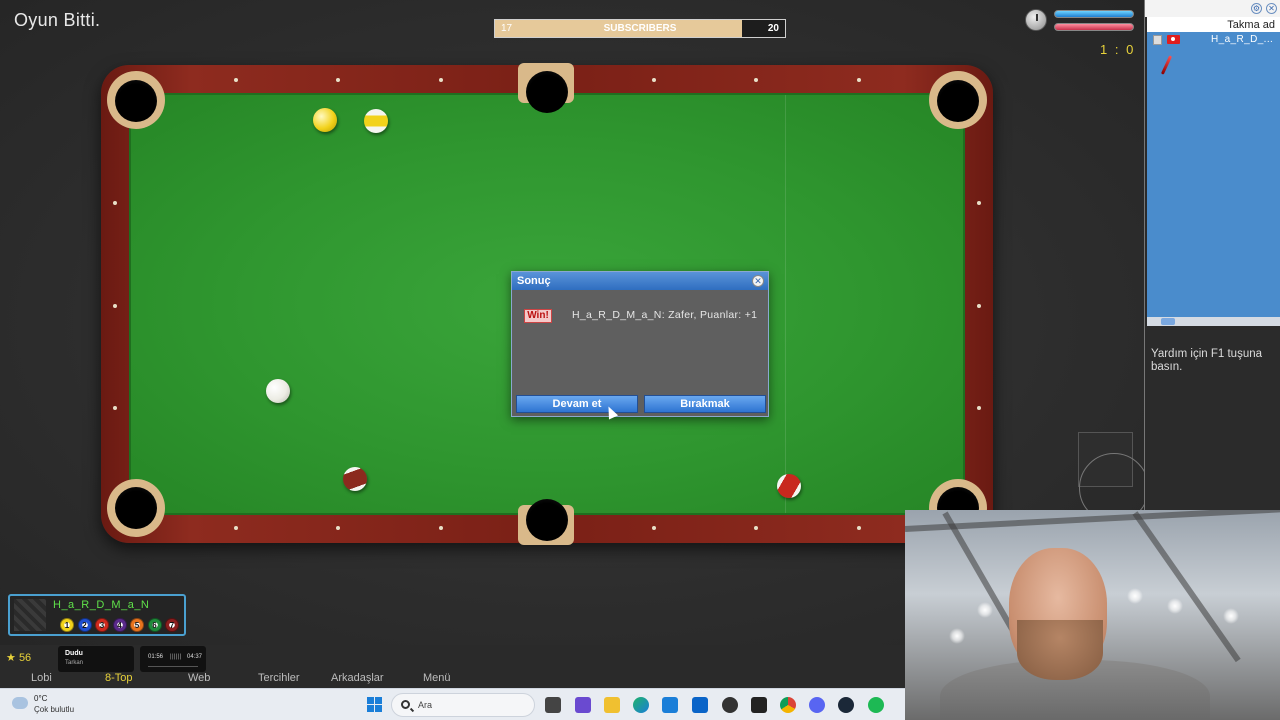 The width and height of the screenshot is (1280, 720). Describe the element at coordinates (773, 28) in the screenshot. I see `subscribers-goal: 20` at that location.